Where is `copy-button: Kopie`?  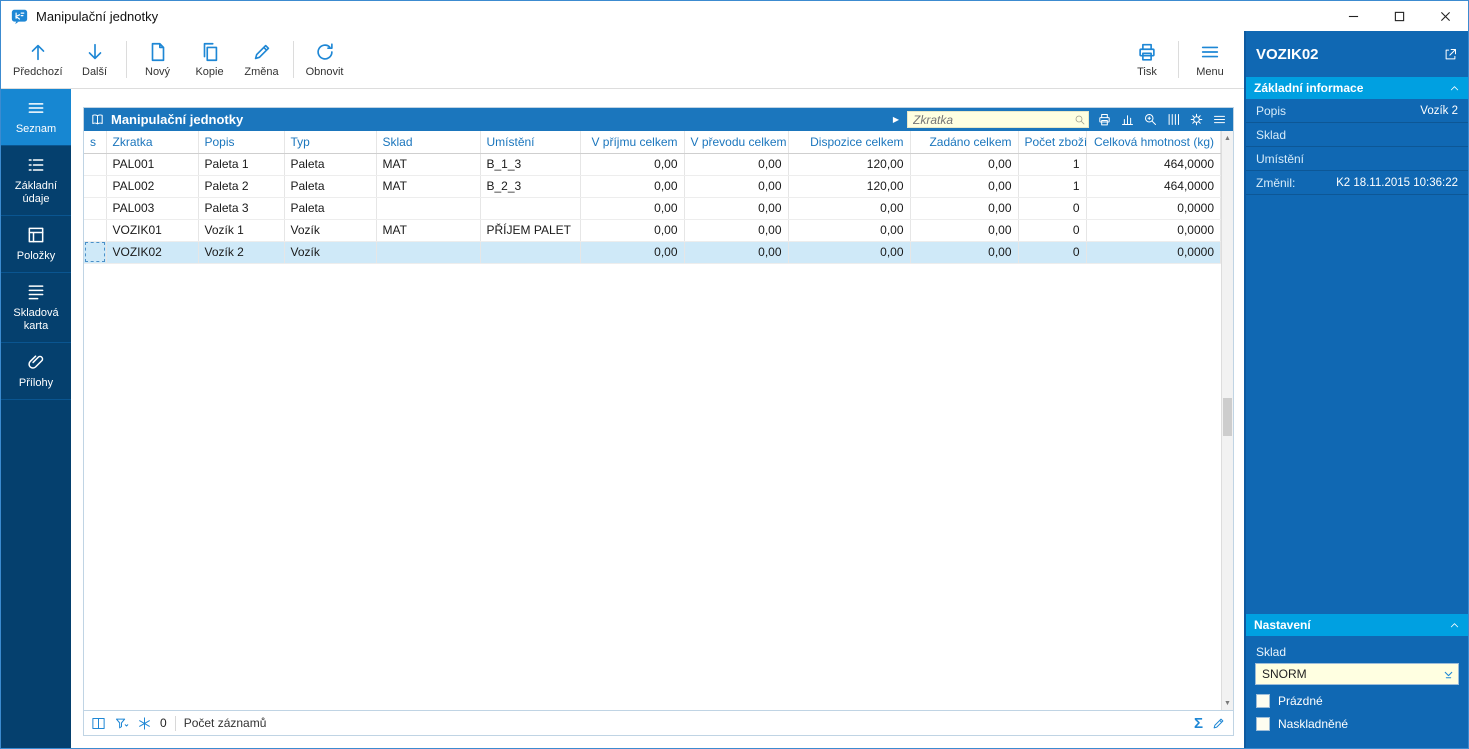 copy-button: Kopie is located at coordinates (209, 59).